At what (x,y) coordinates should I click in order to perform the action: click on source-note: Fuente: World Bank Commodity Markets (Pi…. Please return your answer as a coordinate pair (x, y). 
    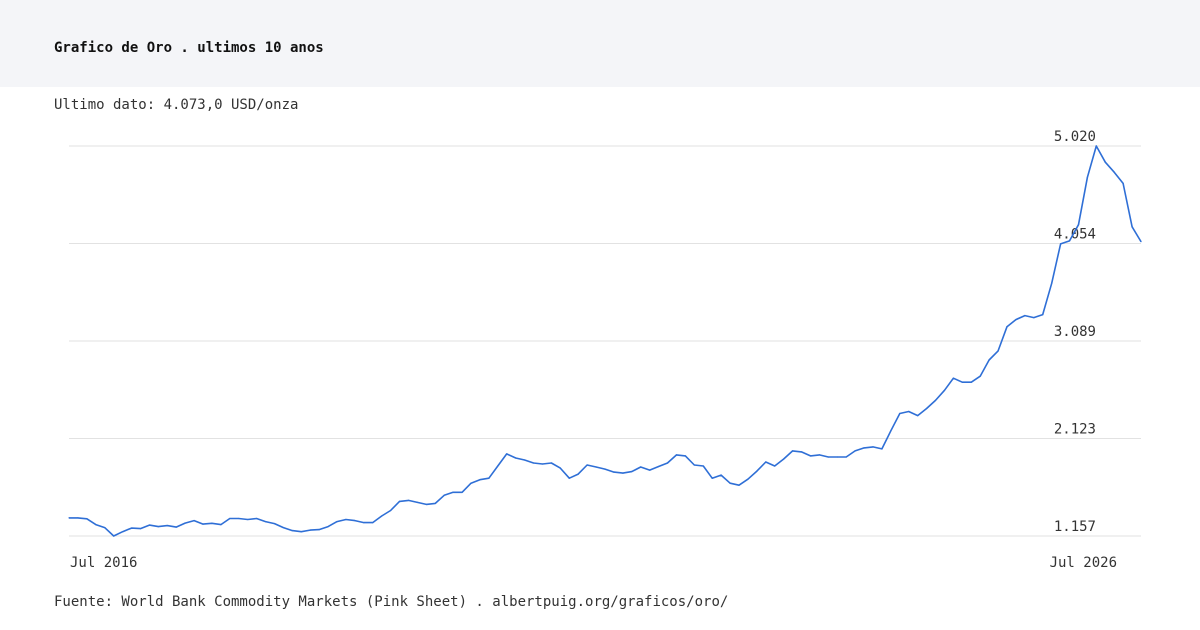
    Looking at the image, I should click on (391, 602).